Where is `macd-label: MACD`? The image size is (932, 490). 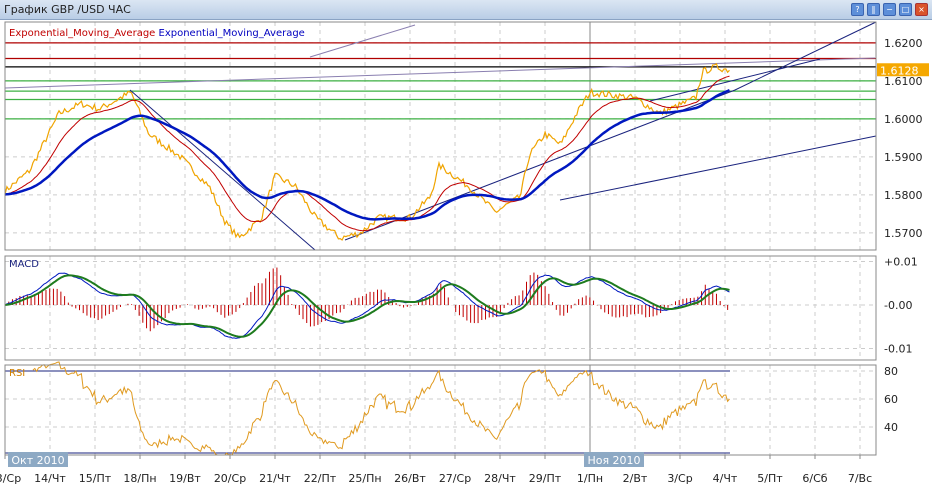 macd-label: MACD is located at coordinates (24, 264).